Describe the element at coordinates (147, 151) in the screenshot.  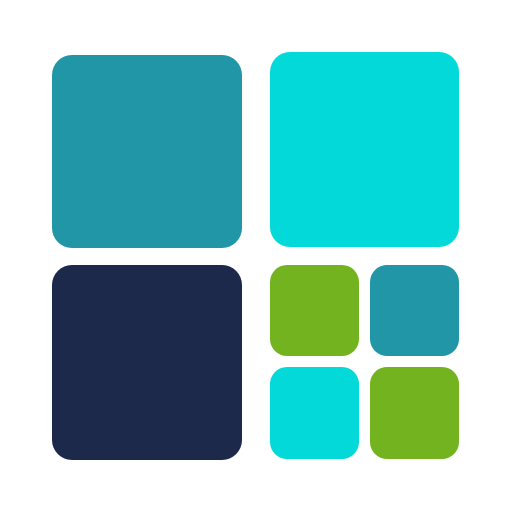
I see `tile-large-top-left` at that location.